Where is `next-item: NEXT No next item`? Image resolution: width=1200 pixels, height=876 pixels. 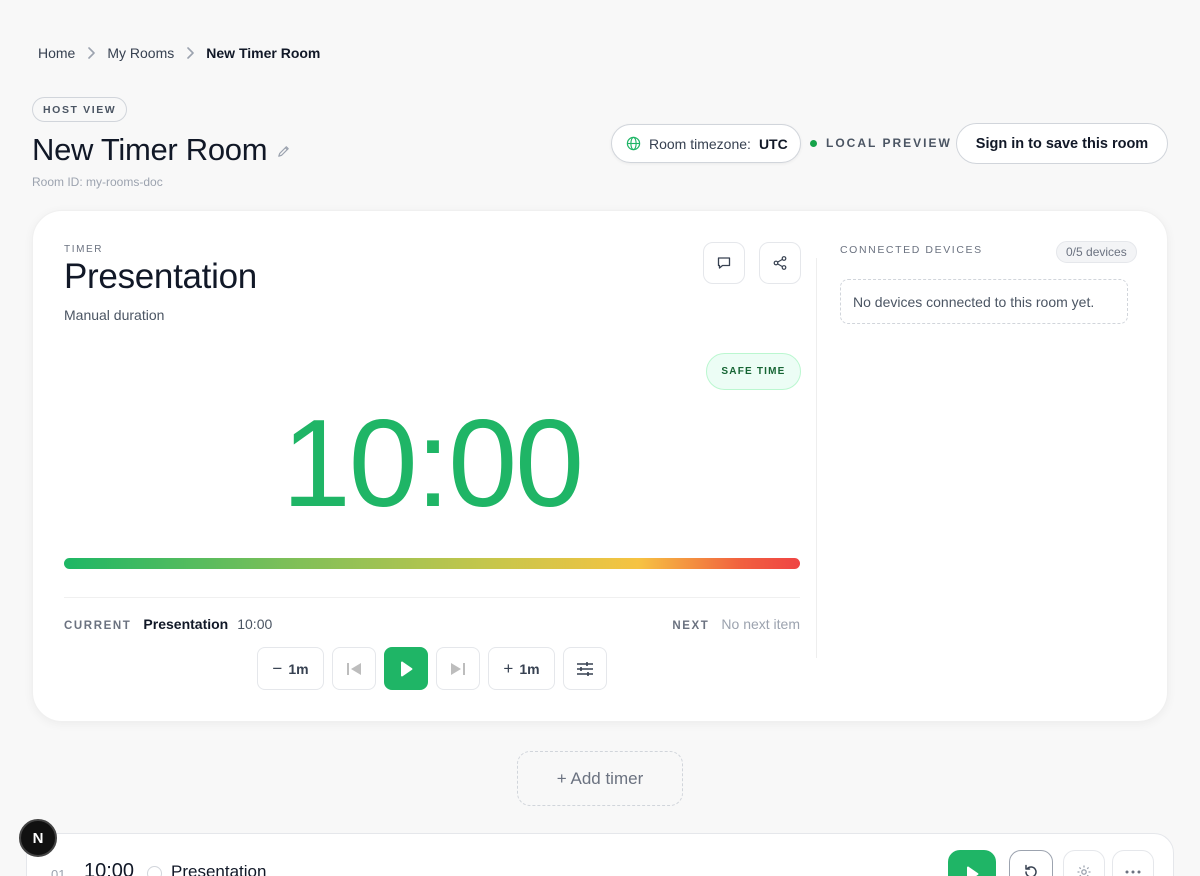 next-item: NEXT No next item is located at coordinates (736, 624).